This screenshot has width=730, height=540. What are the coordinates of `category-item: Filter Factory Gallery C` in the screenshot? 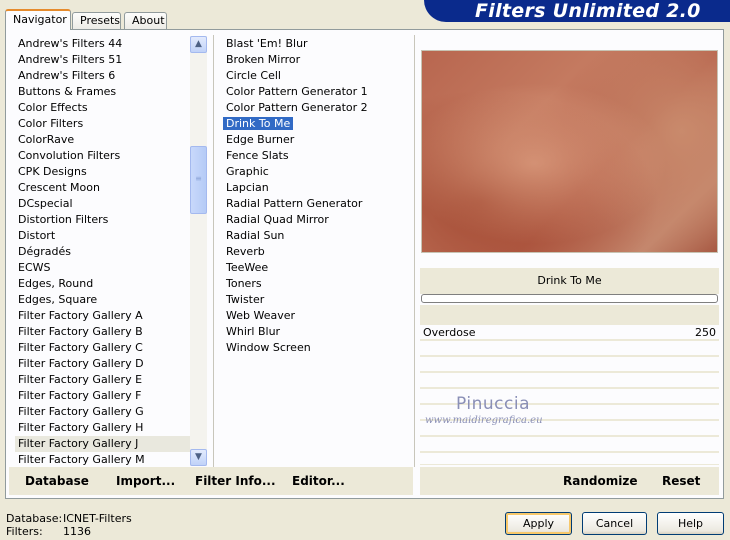 It's located at (102, 348).